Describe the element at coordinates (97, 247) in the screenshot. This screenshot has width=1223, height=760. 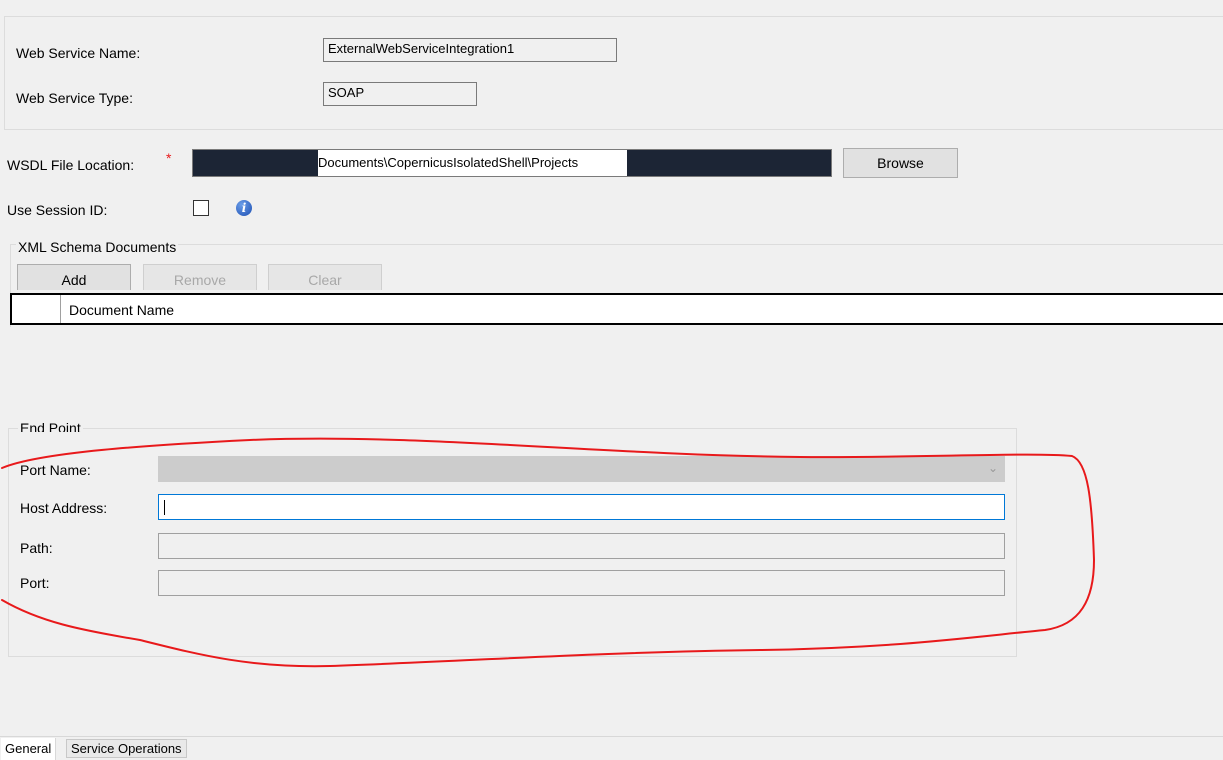
I see `xml-schema-documents-caption: XML Schema Documents` at that location.